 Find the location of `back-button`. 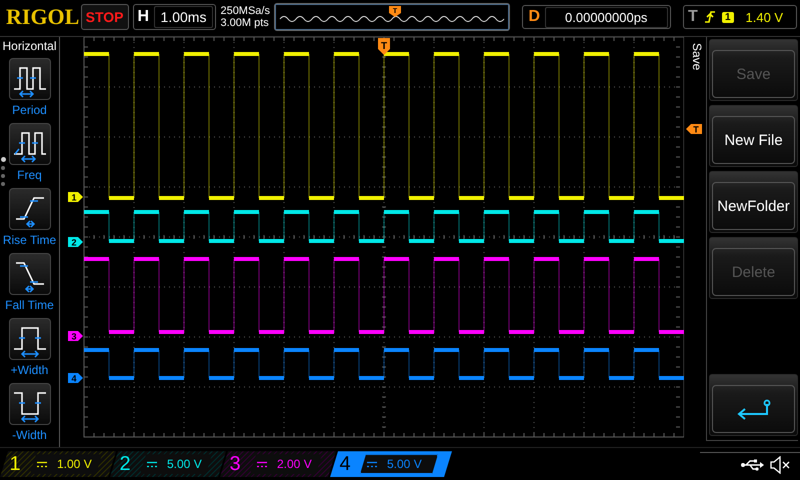

back-button is located at coordinates (753, 405).